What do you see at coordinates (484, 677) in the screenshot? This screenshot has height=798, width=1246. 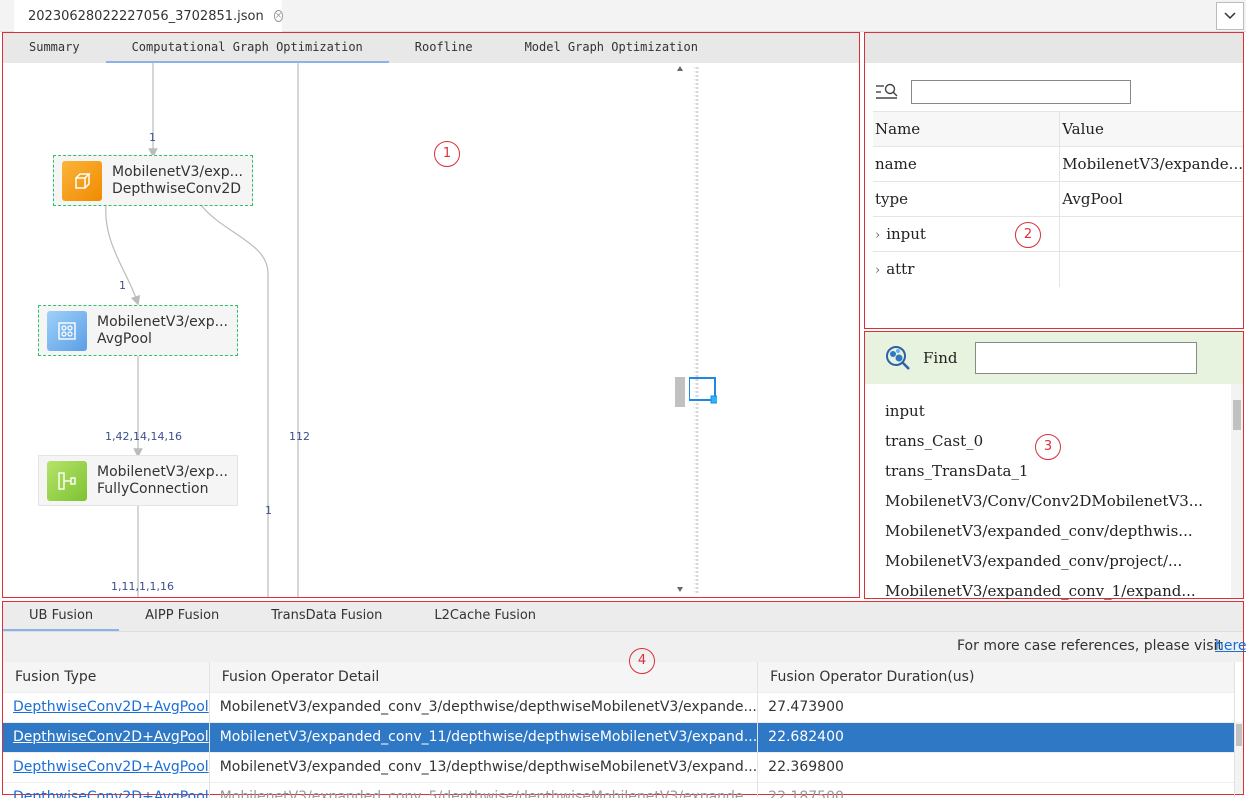 I see `column-header-fusion-detail: Fusion Operator Detail` at bounding box center [484, 677].